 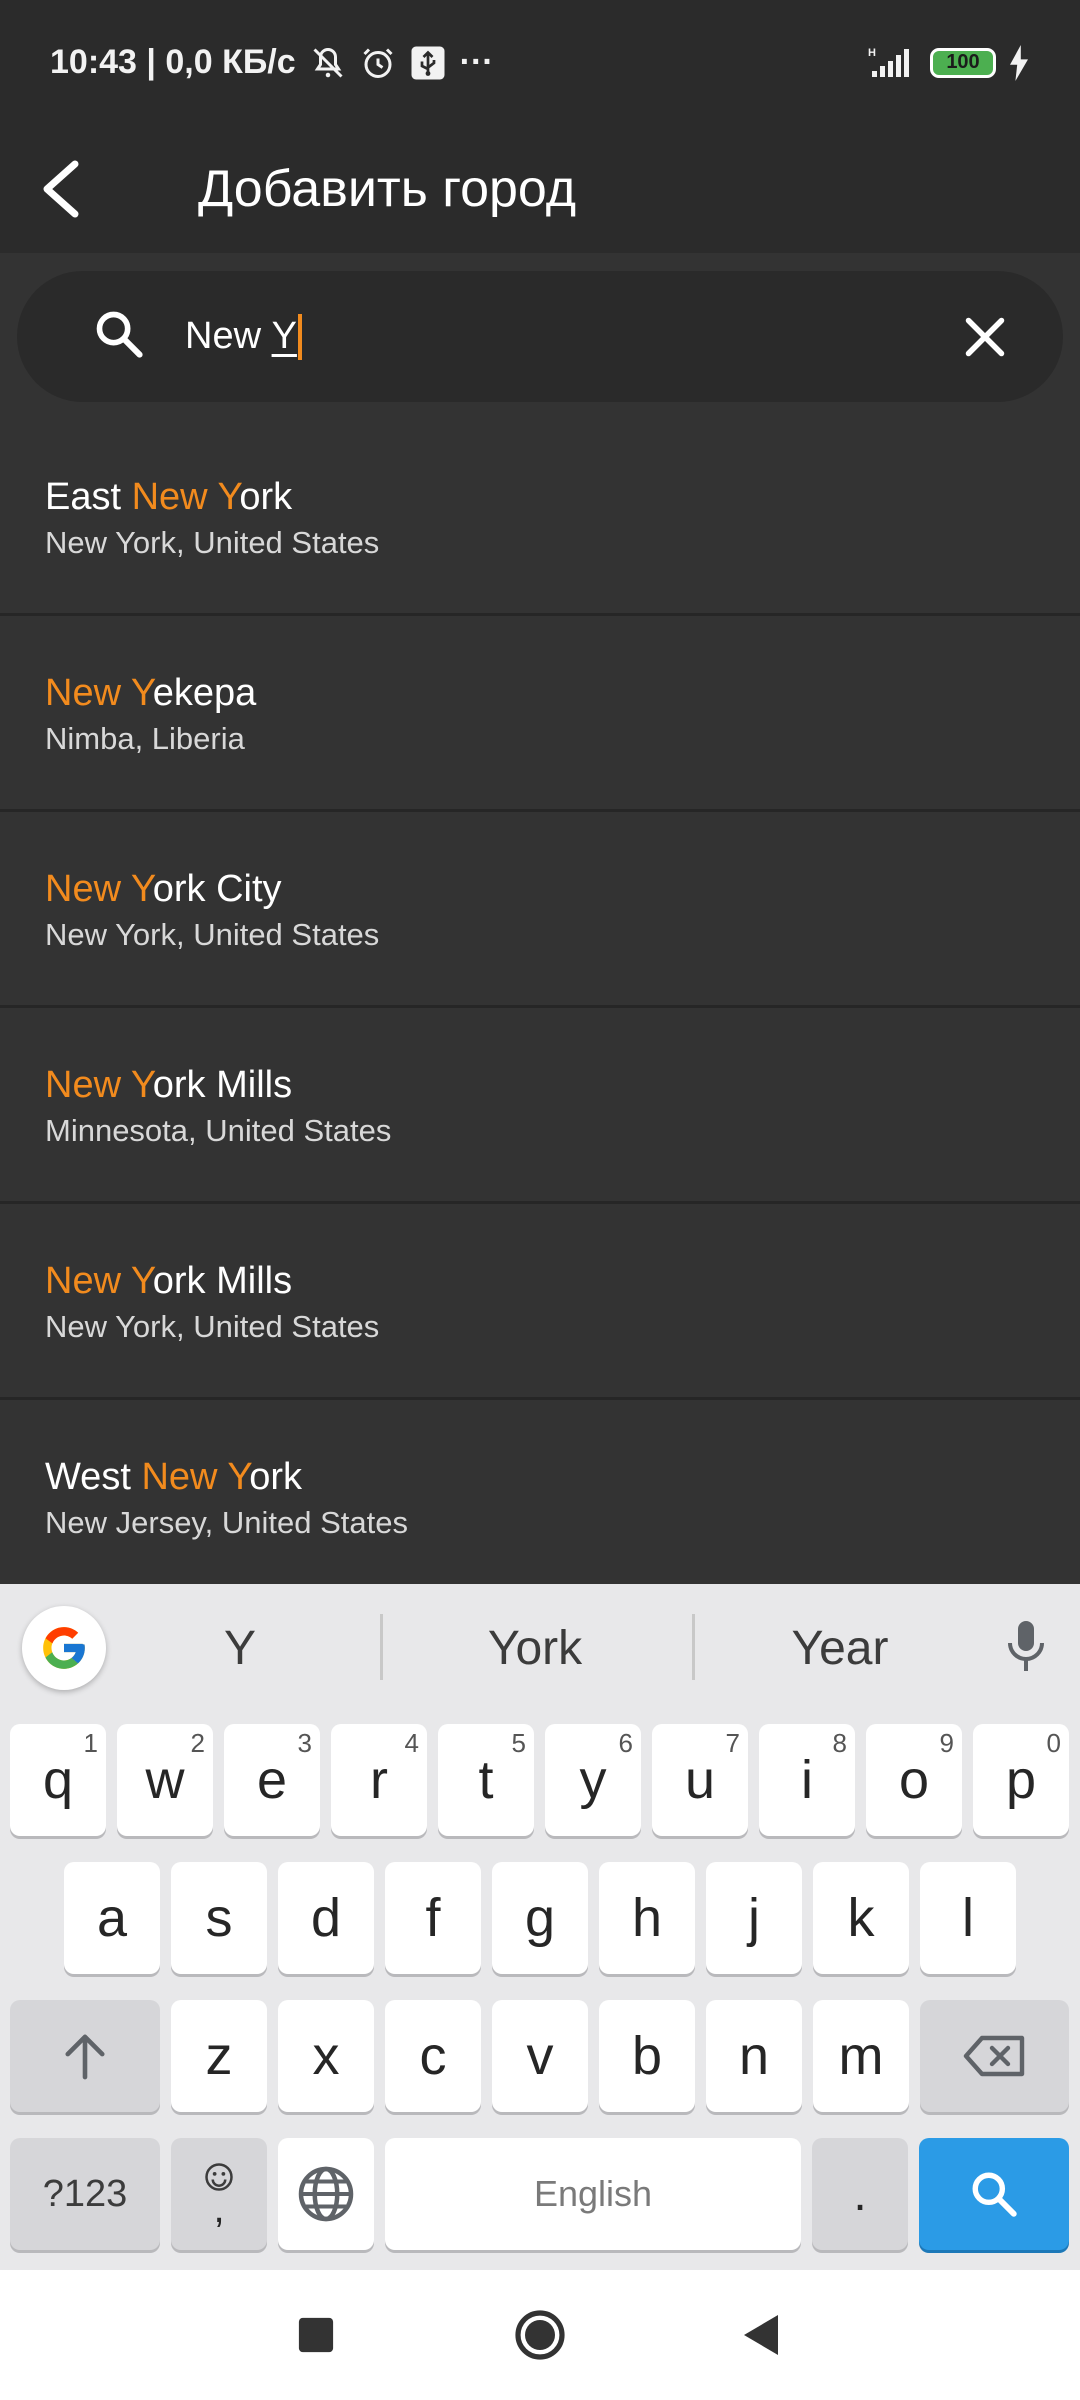 I want to click on comma-emoji-key: ,, so click(x=219, y=2194).